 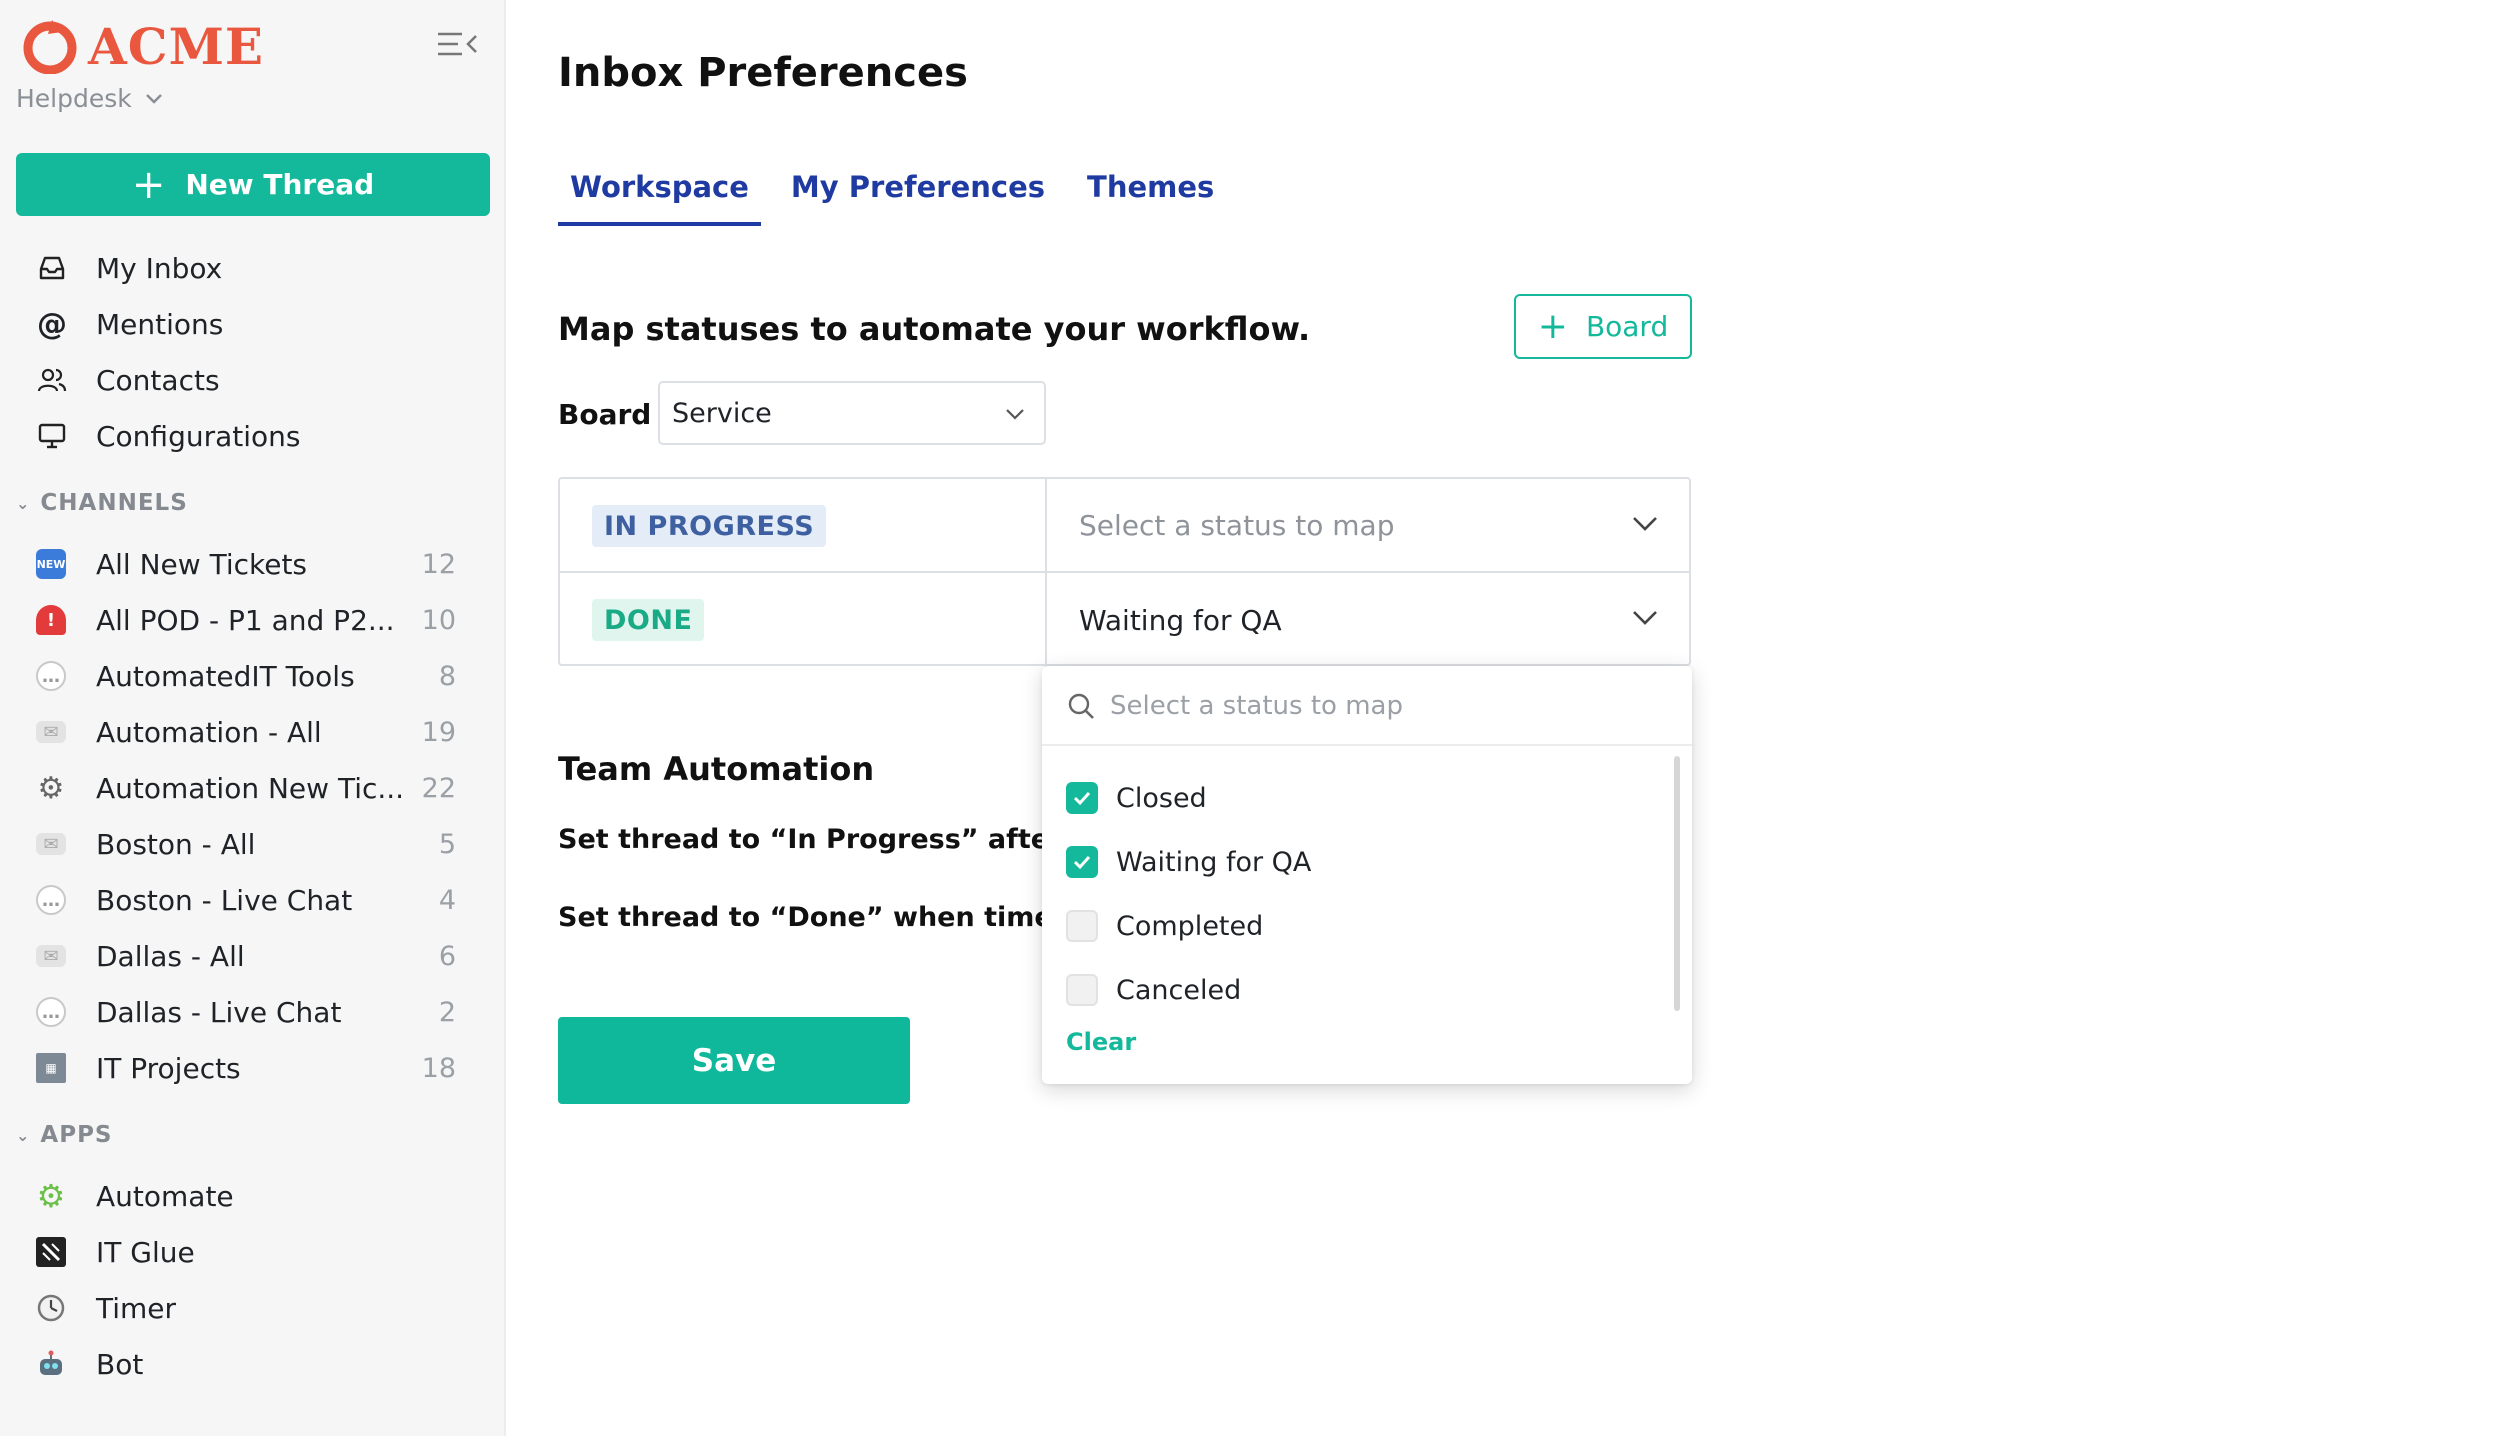 I want to click on status-option-waiting-for-qa: Waiting for QA, so click(x=1352, y=862).